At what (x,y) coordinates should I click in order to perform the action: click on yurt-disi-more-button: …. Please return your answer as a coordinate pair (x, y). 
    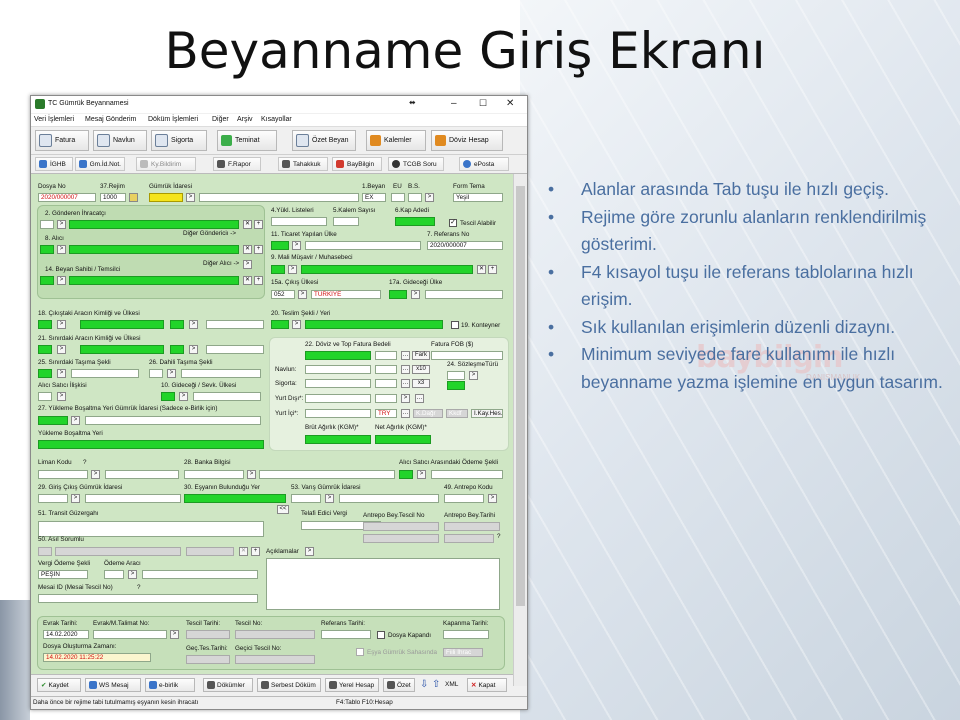
    Looking at the image, I should click on (419, 398).